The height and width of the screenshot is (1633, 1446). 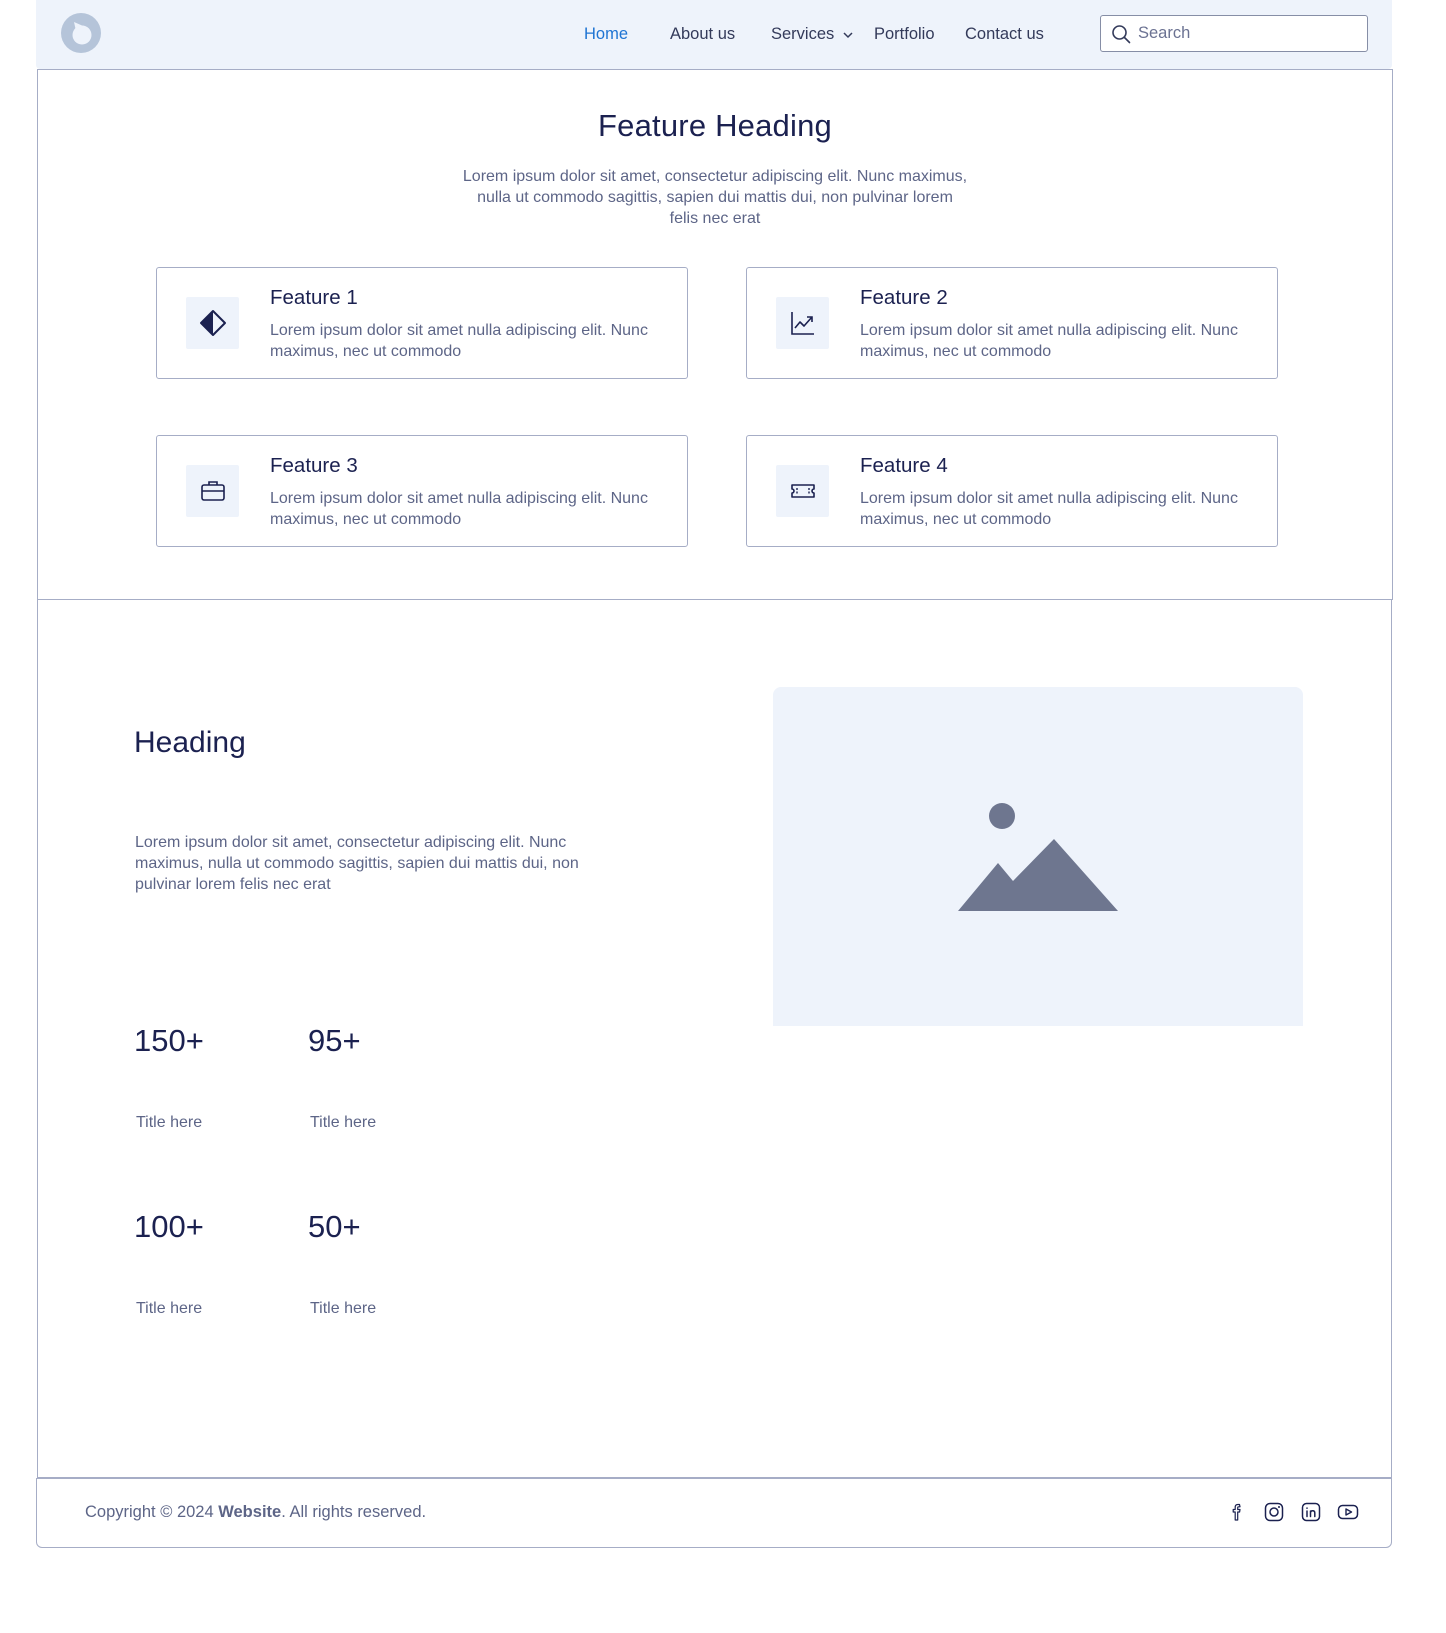 I want to click on youtube-link, so click(x=1348, y=1512).